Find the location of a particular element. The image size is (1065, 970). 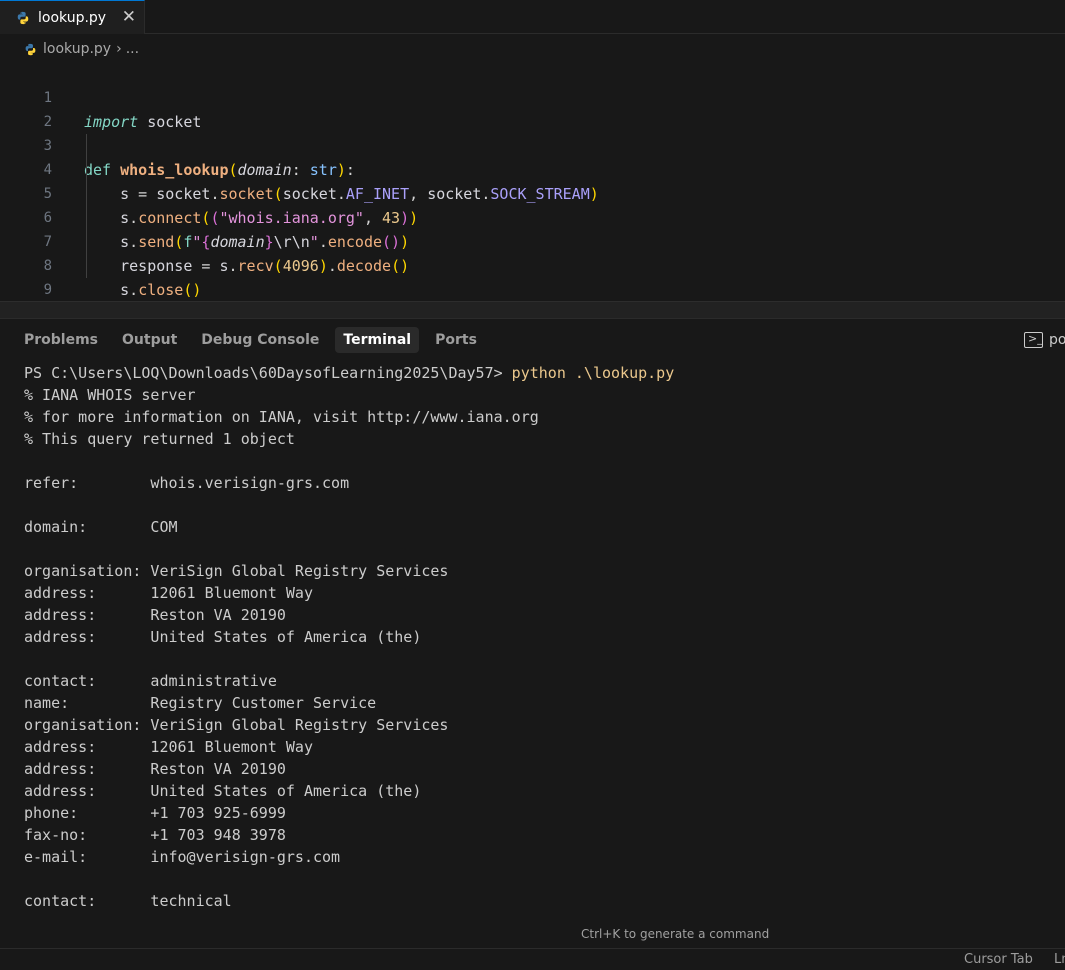

terminal-profile-button: >_ po is located at coordinates (1044, 340).